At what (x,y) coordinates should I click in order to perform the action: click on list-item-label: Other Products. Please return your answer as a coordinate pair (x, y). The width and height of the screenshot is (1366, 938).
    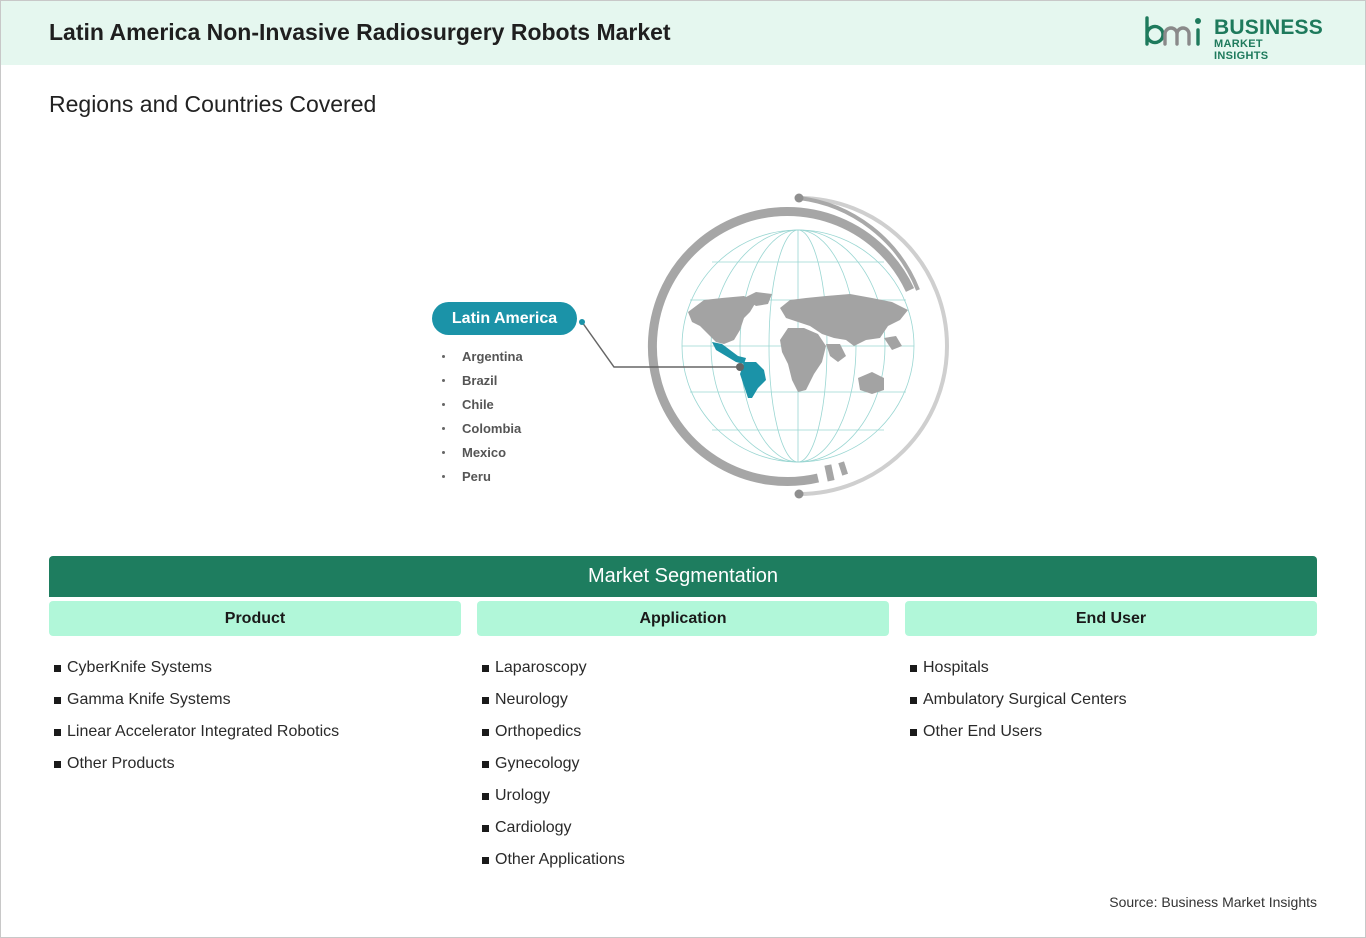
    Looking at the image, I should click on (121, 763).